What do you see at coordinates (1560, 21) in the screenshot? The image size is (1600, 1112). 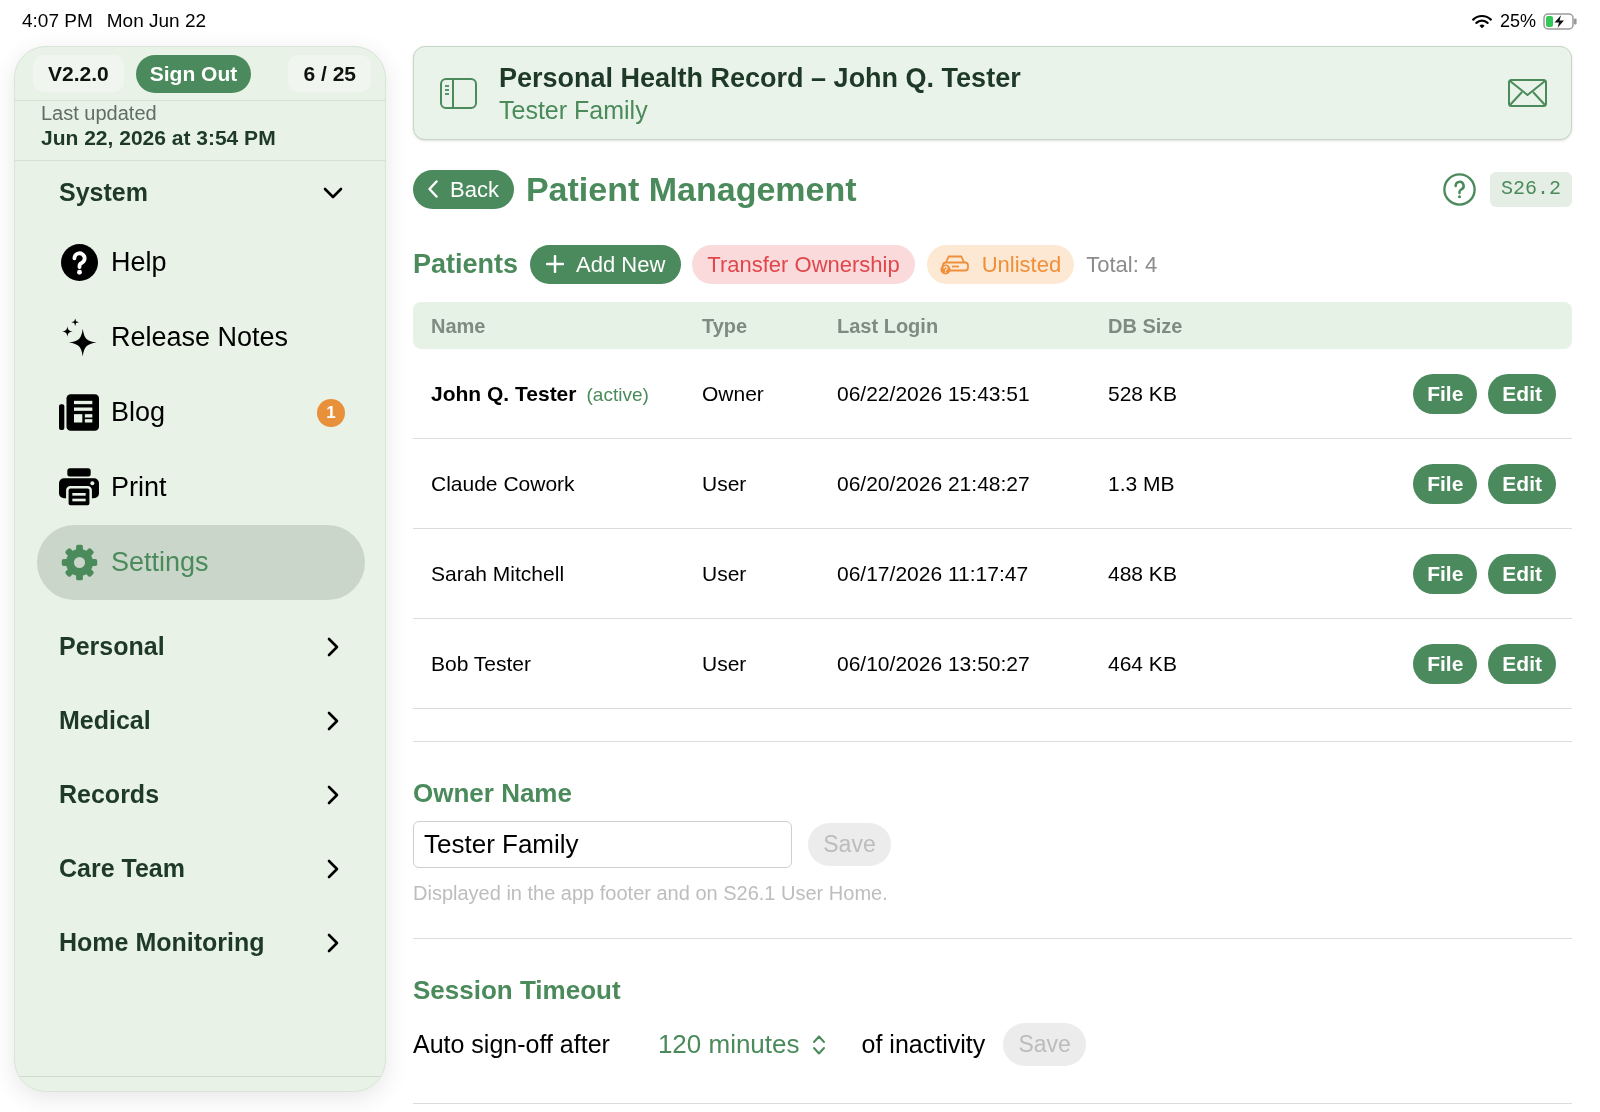 I see `battery-charging-icon` at bounding box center [1560, 21].